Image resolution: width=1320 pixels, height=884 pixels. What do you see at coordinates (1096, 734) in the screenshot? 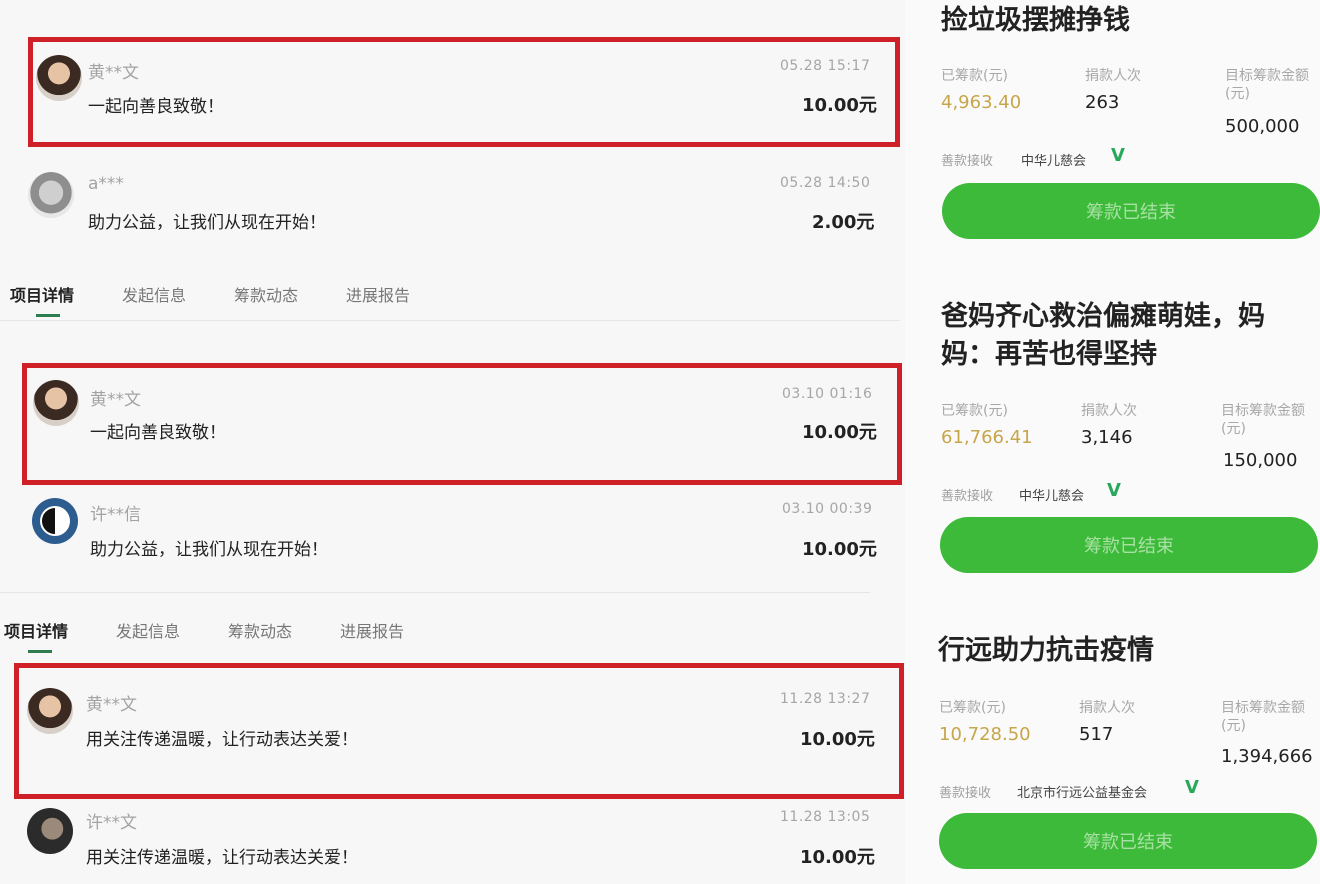
I see `donor-count: 517` at bounding box center [1096, 734].